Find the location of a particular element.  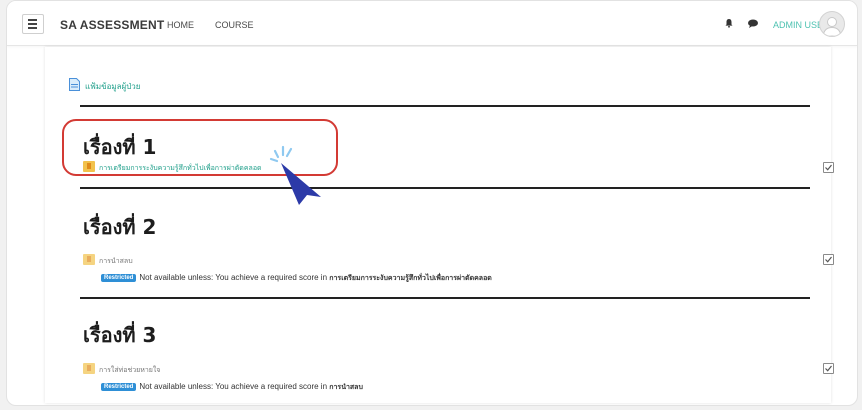

section-3-title: เรื่องที่ 3 is located at coordinates (120, 335).